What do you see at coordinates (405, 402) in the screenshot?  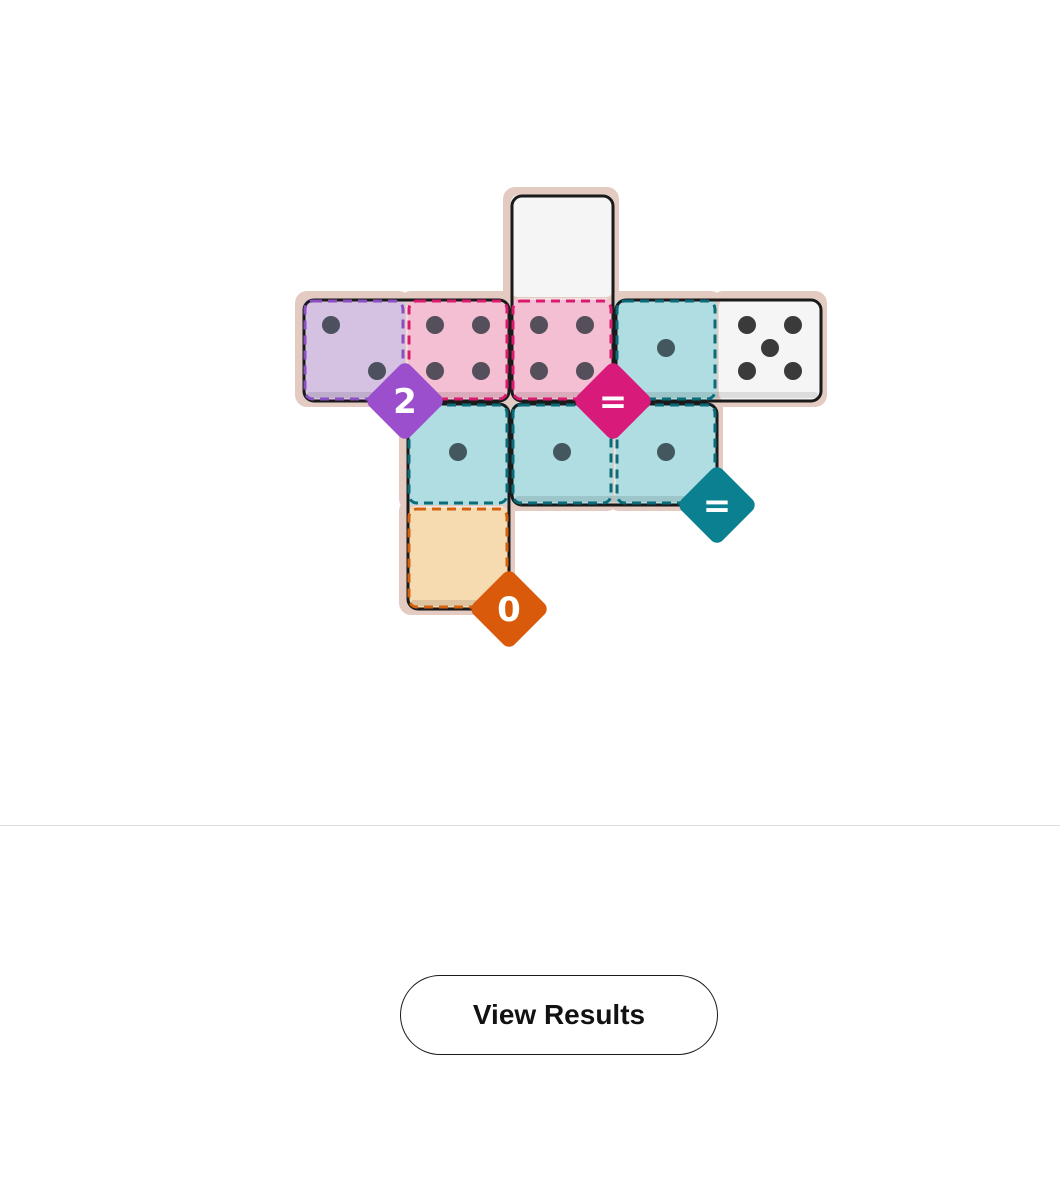 I see `badge-label: 2` at bounding box center [405, 402].